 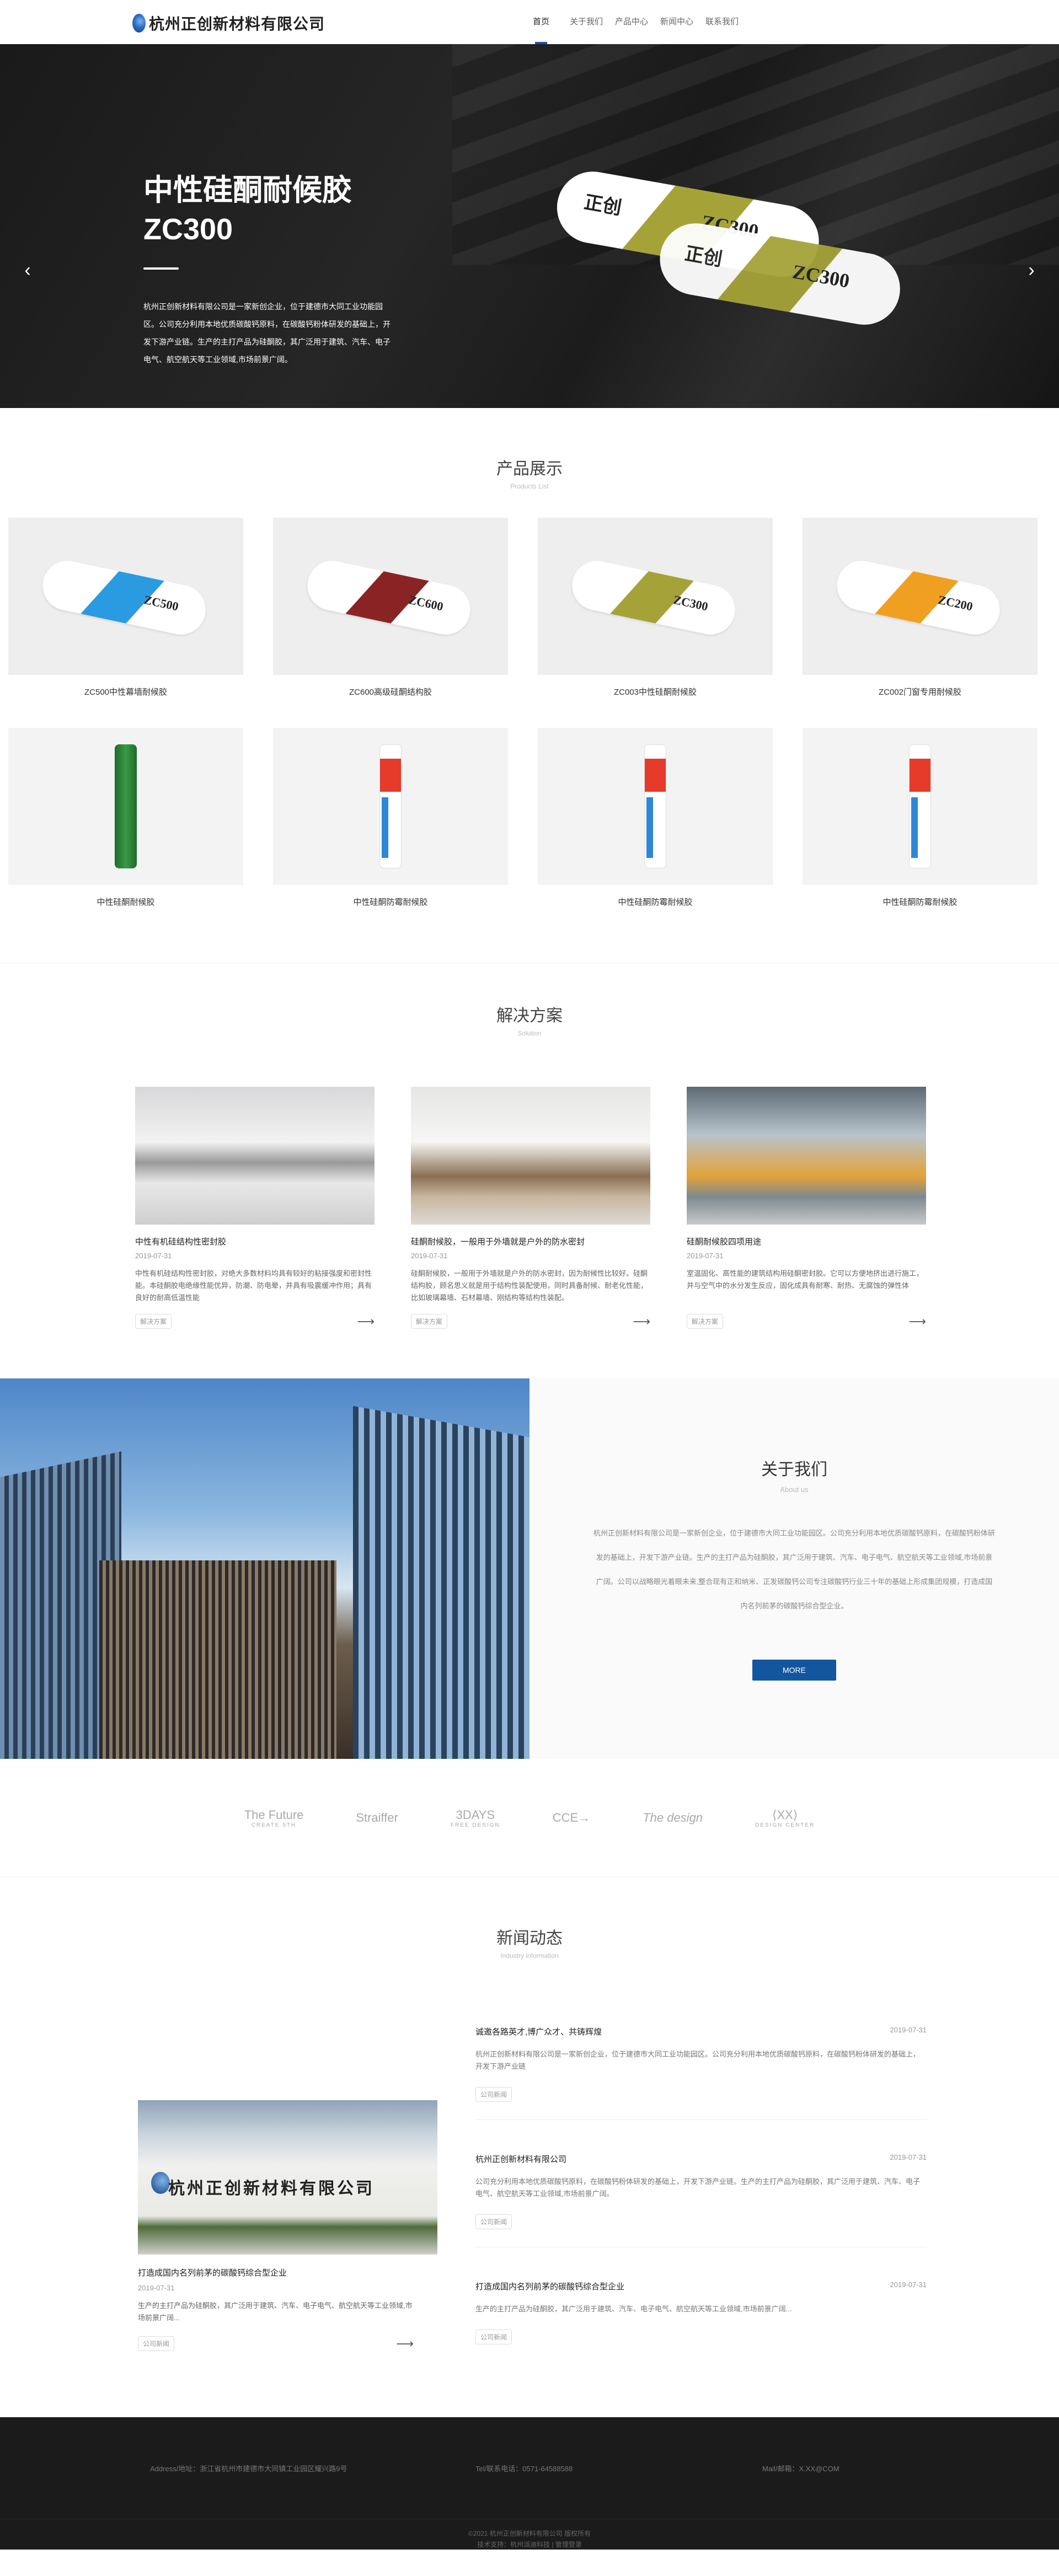 What do you see at coordinates (390, 692) in the screenshot?
I see `product-name: ZC600高级硅酮结构胶` at bounding box center [390, 692].